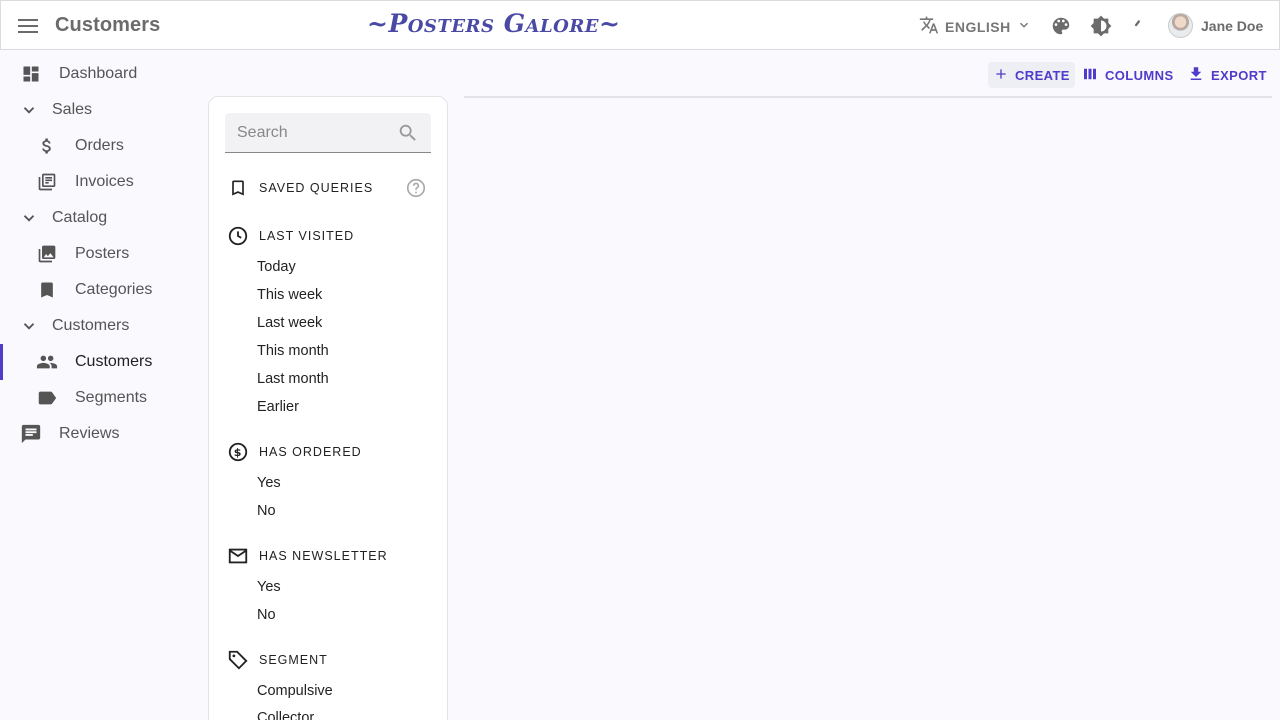 The width and height of the screenshot is (1280, 720). I want to click on filter-option-today: Today, so click(276, 267).